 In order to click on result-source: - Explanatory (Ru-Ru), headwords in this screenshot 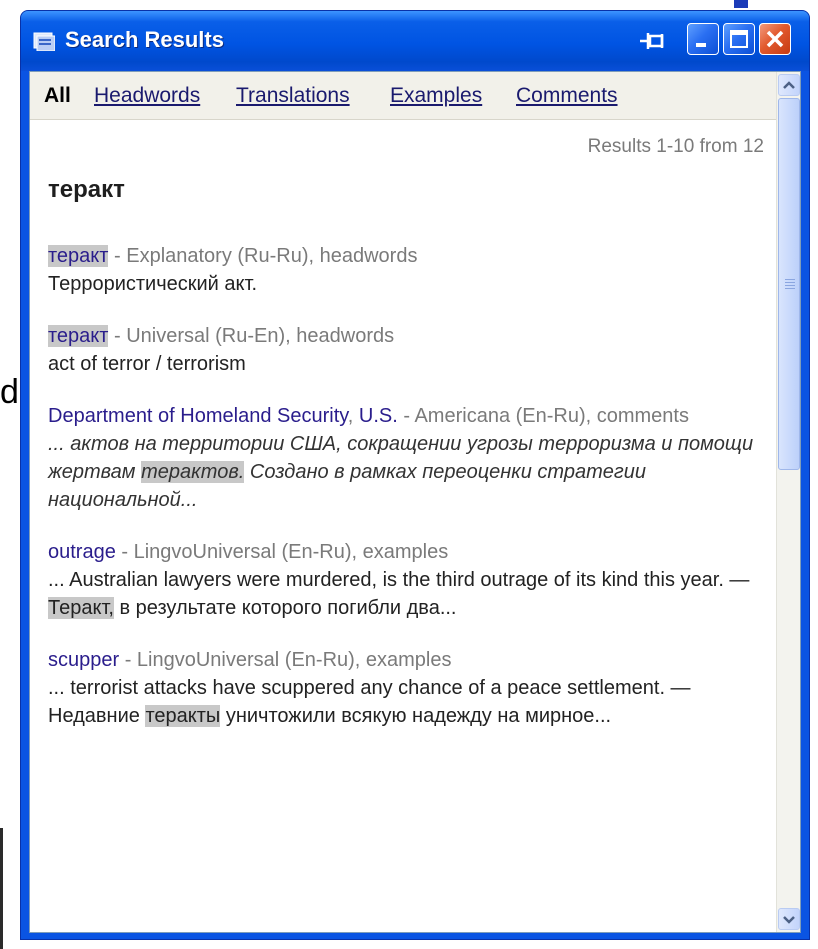, I will do `click(263, 256)`.